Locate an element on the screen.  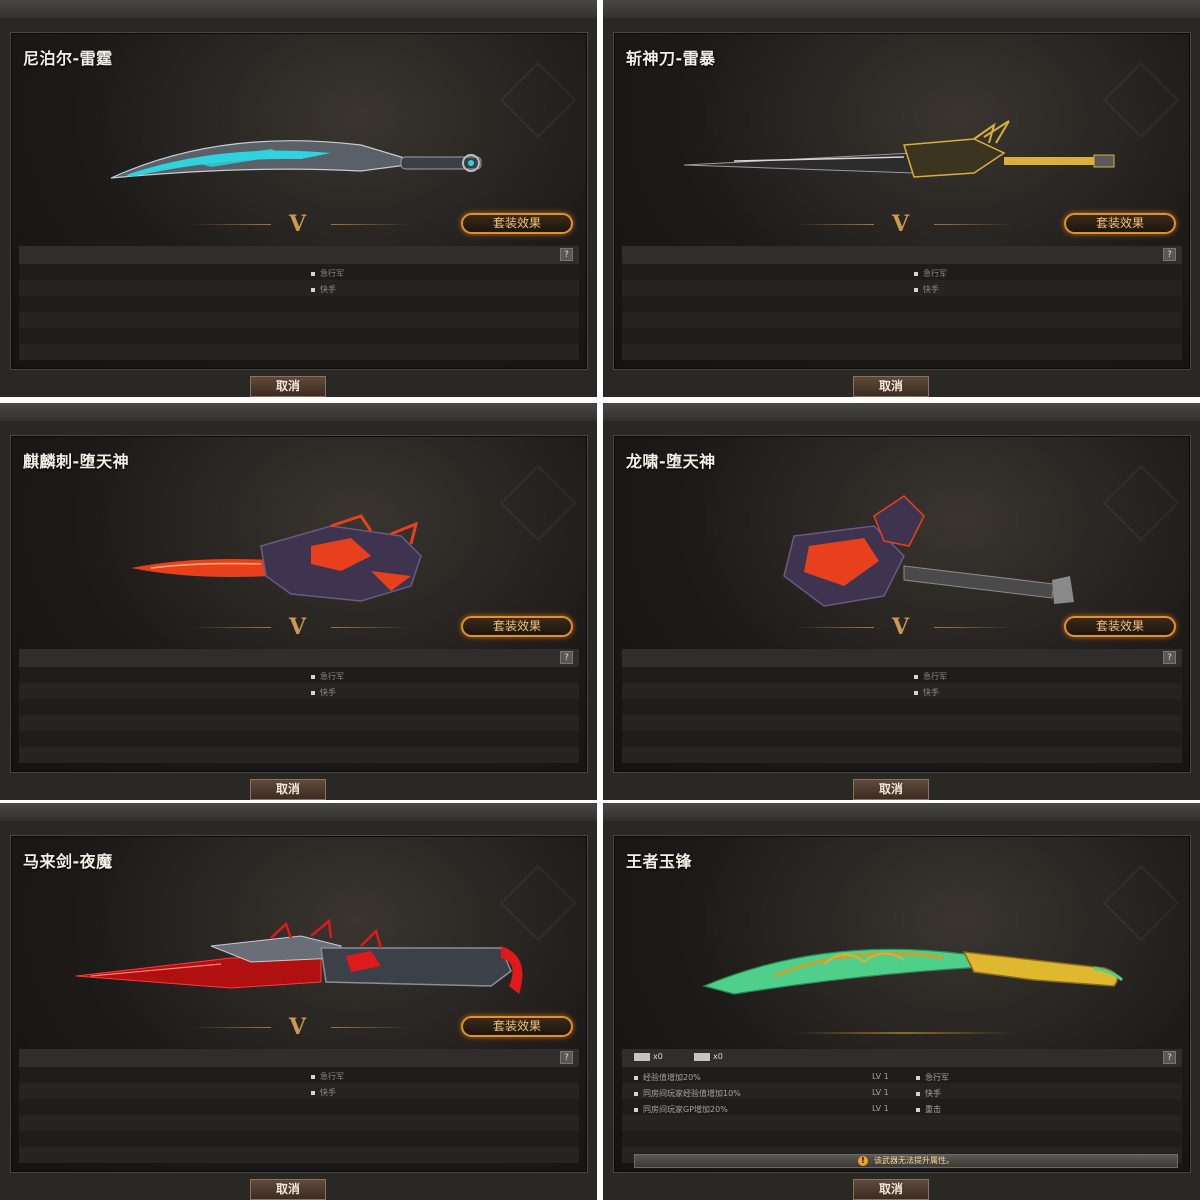
warning-bar: ! 该武器无法提升属性。 is located at coordinates (906, 1161).